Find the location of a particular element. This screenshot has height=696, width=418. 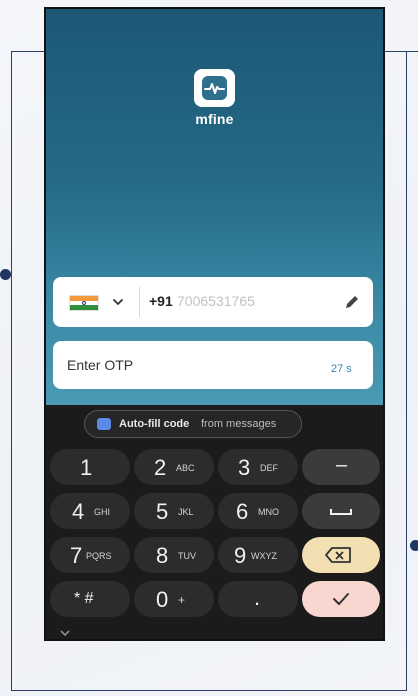

space-key is located at coordinates (341, 511).